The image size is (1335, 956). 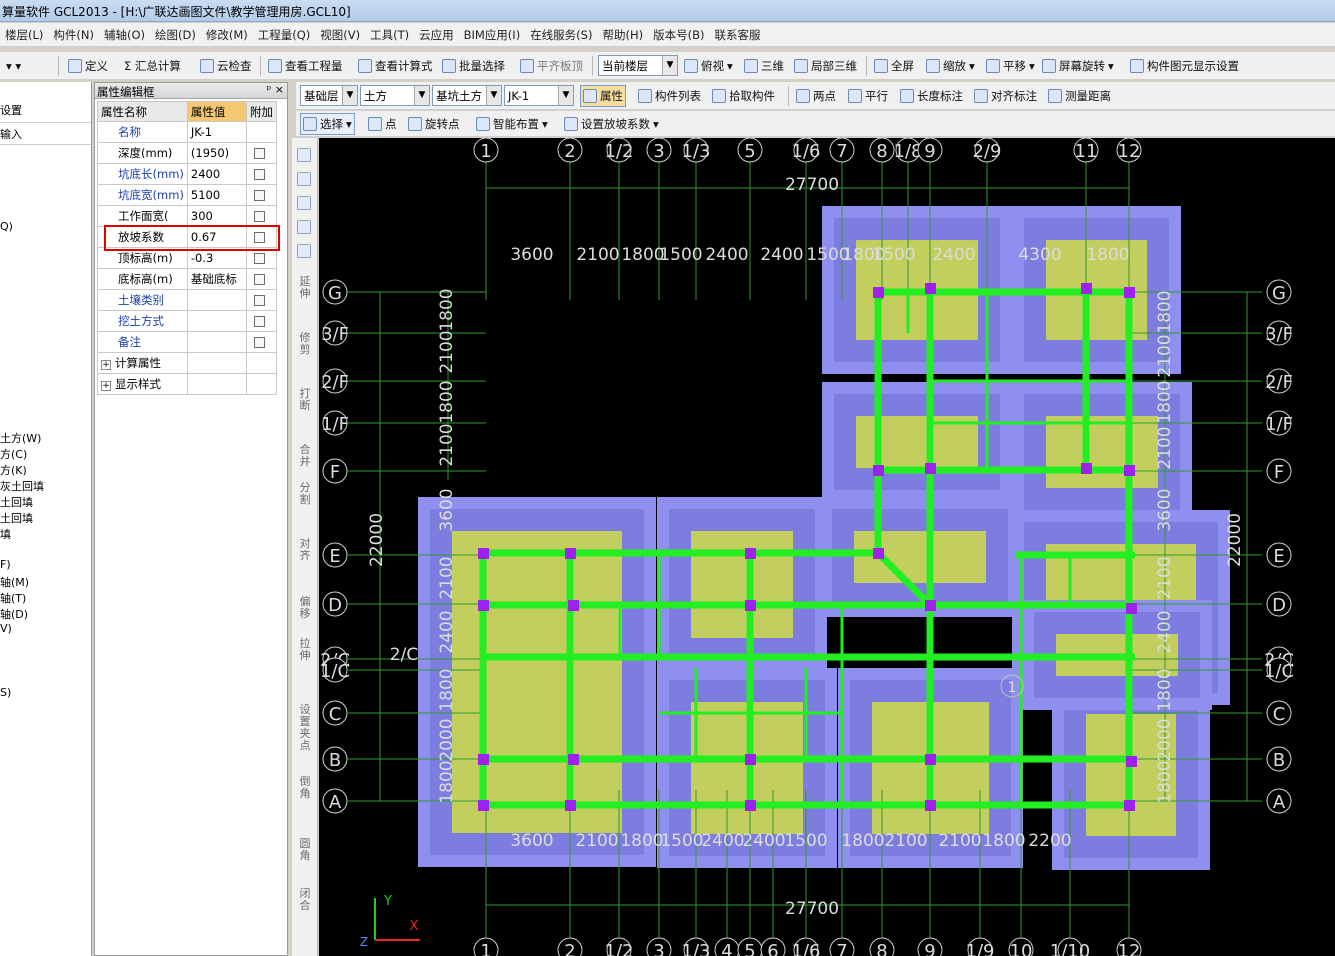 What do you see at coordinates (217, 174) in the screenshot?
I see `property-value: 2400` at bounding box center [217, 174].